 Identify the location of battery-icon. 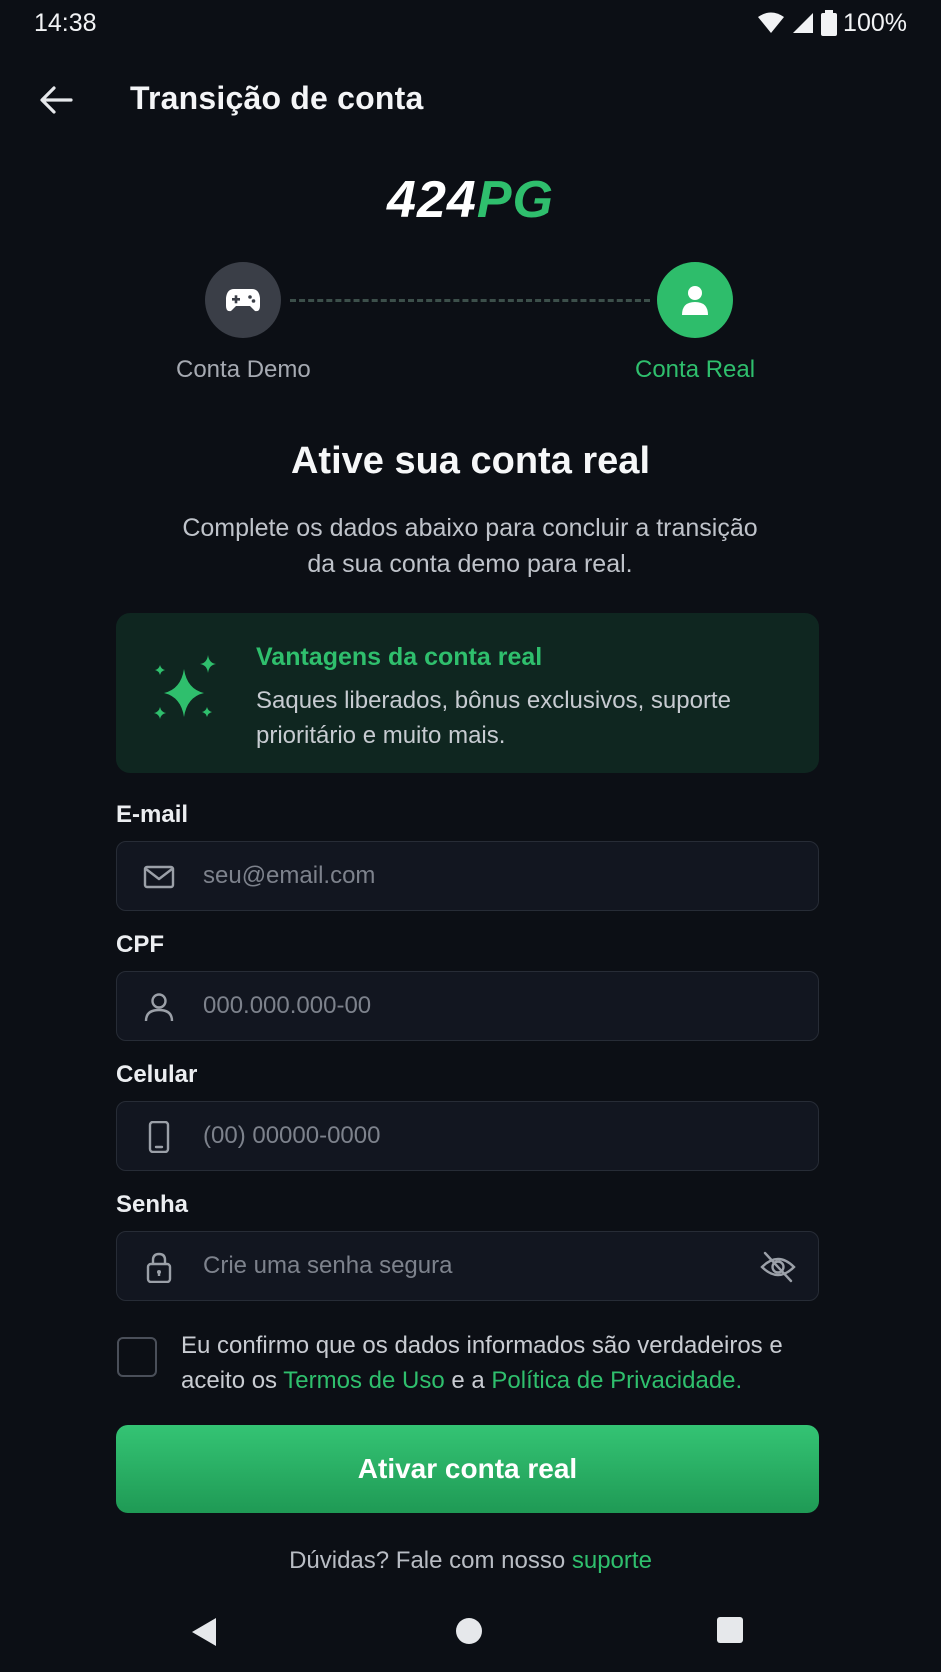
(829, 23).